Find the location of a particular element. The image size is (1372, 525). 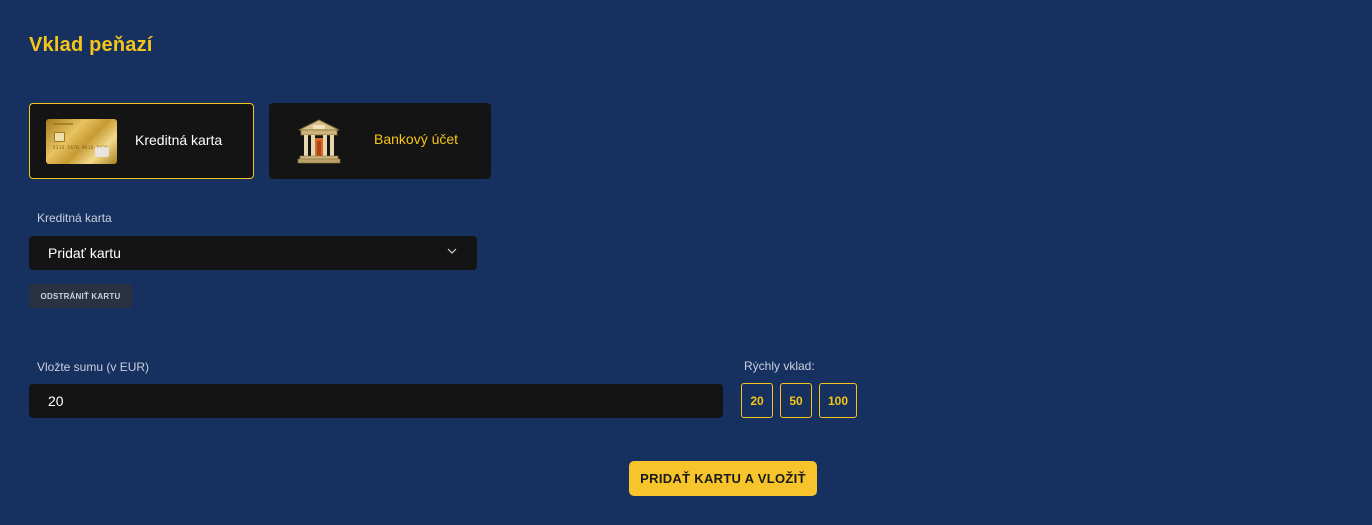

card-select: Pridať kartu is located at coordinates (253, 253).